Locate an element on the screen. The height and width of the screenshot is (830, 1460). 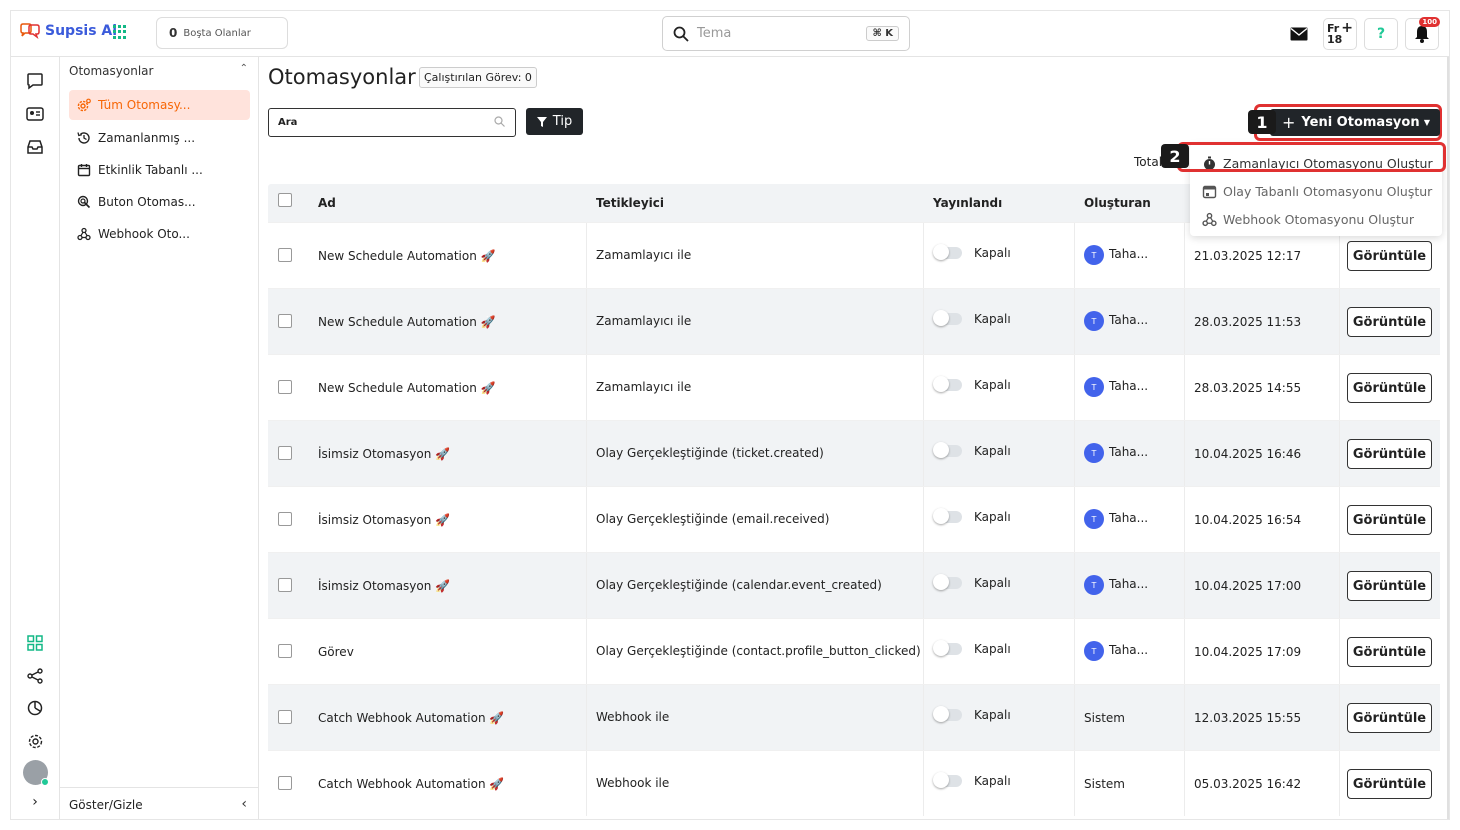
user-avatar is located at coordinates (36, 773).